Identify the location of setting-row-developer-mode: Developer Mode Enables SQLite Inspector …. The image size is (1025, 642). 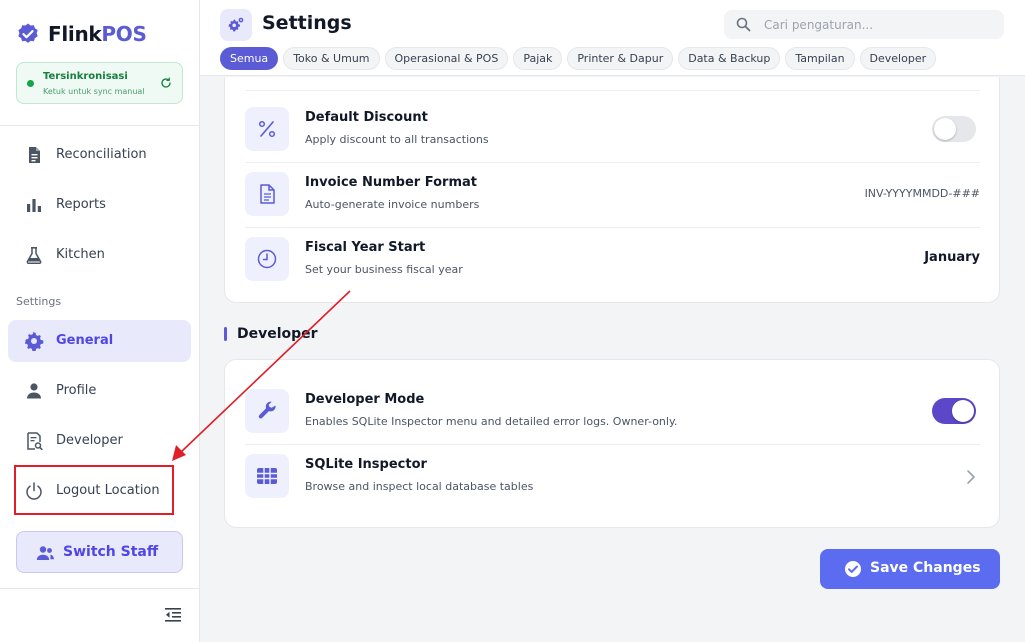
(612, 412).